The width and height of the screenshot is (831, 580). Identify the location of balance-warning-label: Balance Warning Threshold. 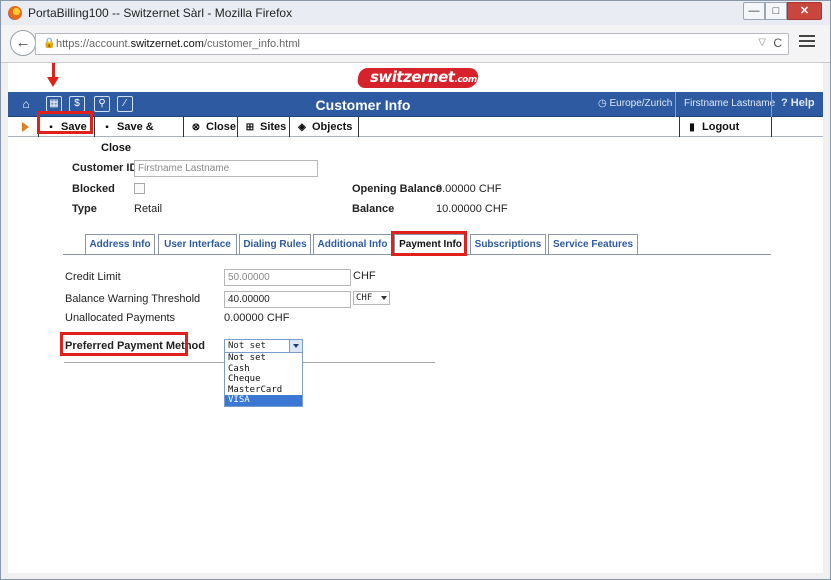
(133, 299).